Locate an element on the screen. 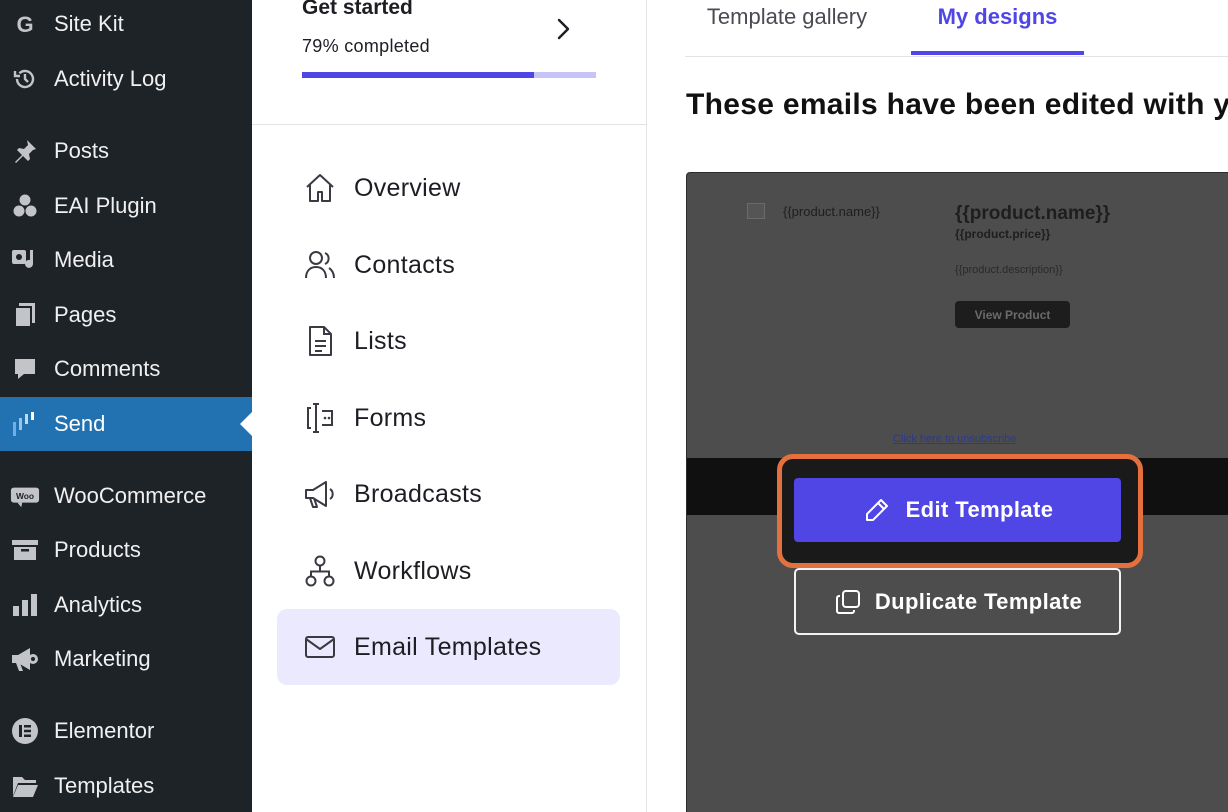 The image size is (1228, 812). wp-menu-item-analytics: Analytics is located at coordinates (126, 605).